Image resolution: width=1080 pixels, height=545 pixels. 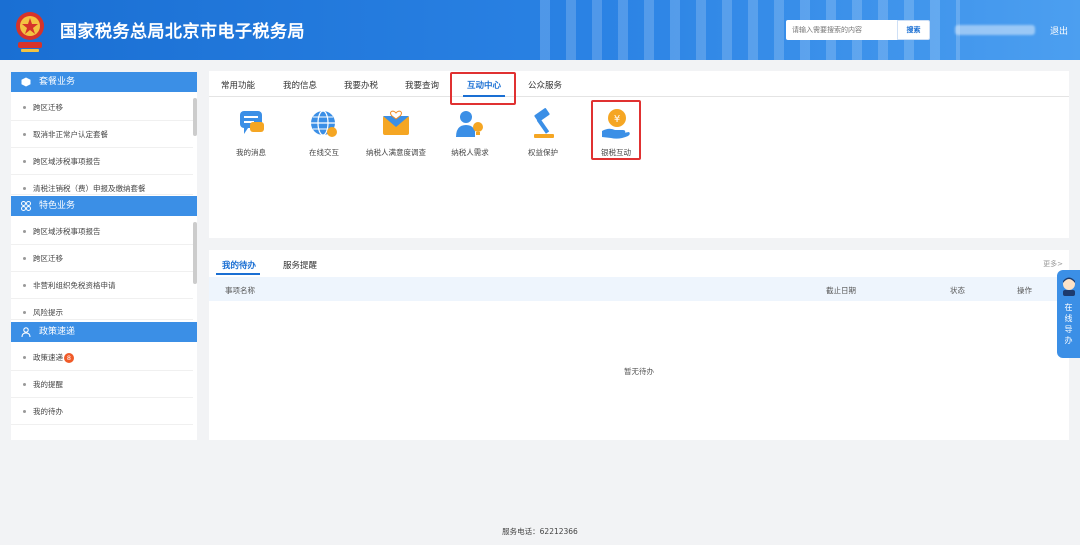 What do you see at coordinates (396, 122) in the screenshot?
I see `envelope-heart-icon` at bounding box center [396, 122].